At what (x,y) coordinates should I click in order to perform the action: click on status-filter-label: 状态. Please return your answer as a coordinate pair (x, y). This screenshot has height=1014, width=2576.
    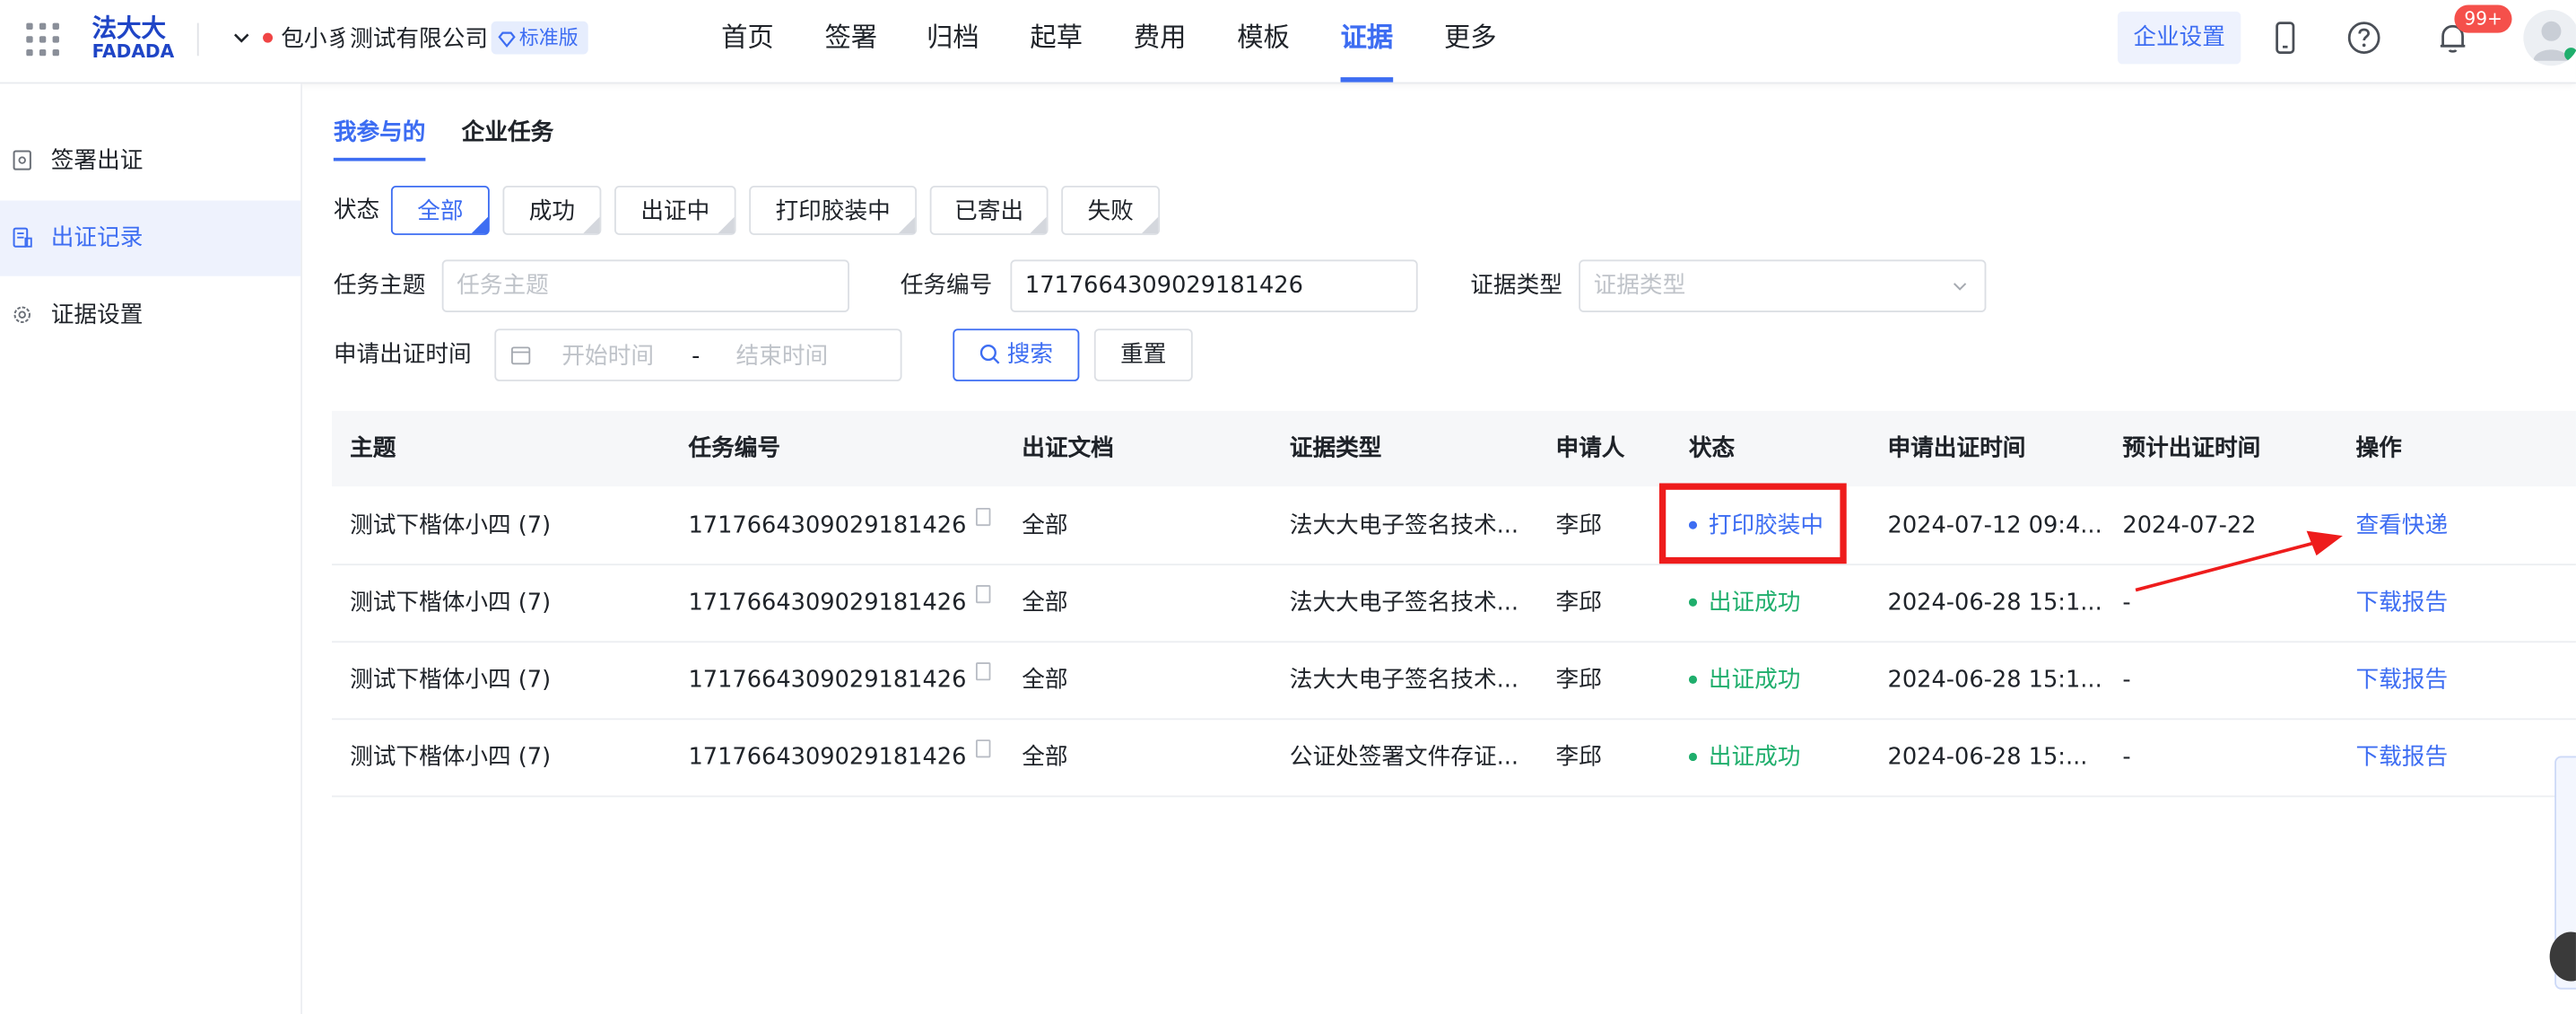
    Looking at the image, I should click on (356, 210).